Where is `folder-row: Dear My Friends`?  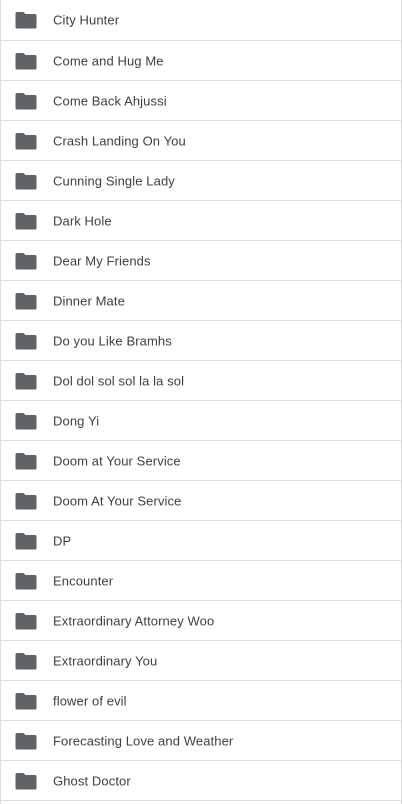
folder-row: Dear My Friends is located at coordinates (201, 261).